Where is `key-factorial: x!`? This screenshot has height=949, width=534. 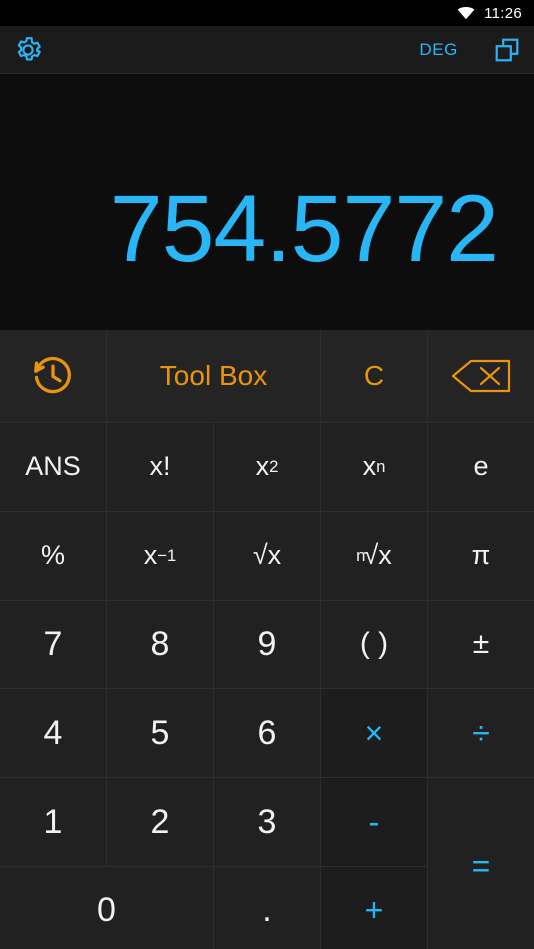 key-factorial: x! is located at coordinates (160, 467).